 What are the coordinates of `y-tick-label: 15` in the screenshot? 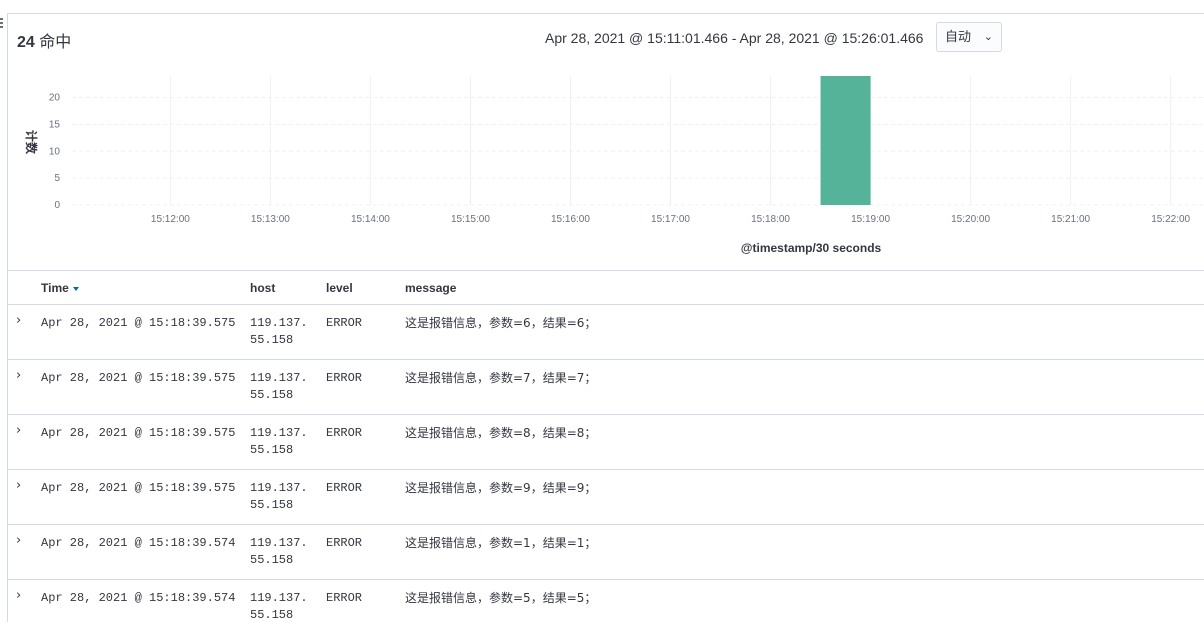 It's located at (55, 124).